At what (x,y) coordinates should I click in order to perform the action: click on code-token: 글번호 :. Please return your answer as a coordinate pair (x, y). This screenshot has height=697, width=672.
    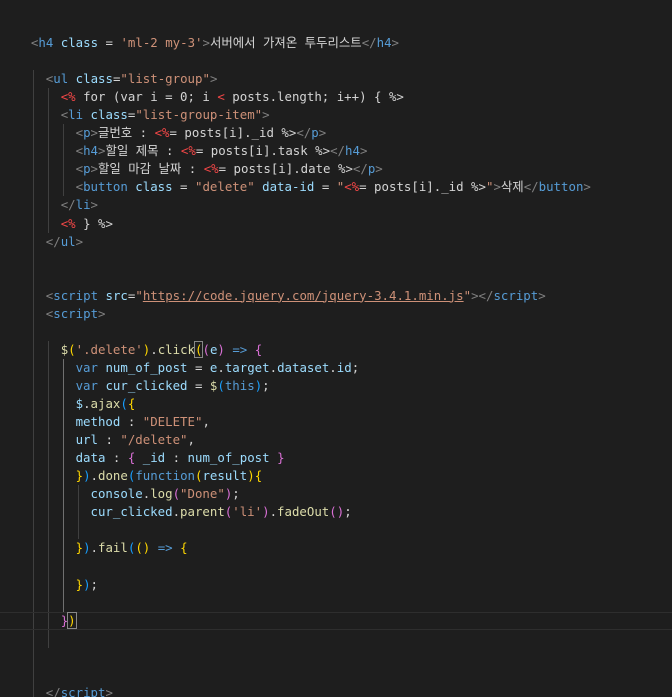
    Looking at the image, I should click on (126, 133).